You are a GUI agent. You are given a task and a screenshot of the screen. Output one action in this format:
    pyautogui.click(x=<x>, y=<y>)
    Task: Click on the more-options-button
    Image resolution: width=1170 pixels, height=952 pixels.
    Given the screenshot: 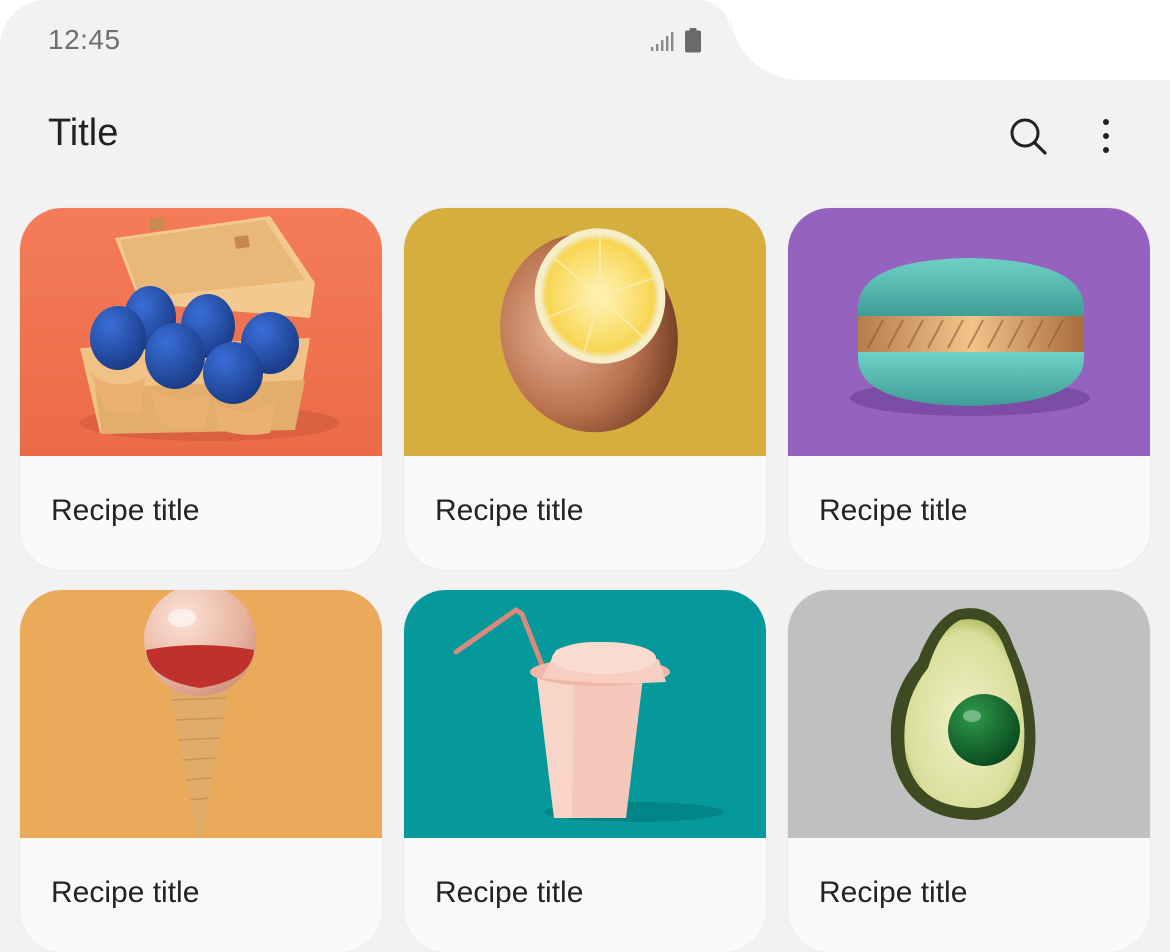 What is the action you would take?
    pyautogui.click(x=1106, y=136)
    